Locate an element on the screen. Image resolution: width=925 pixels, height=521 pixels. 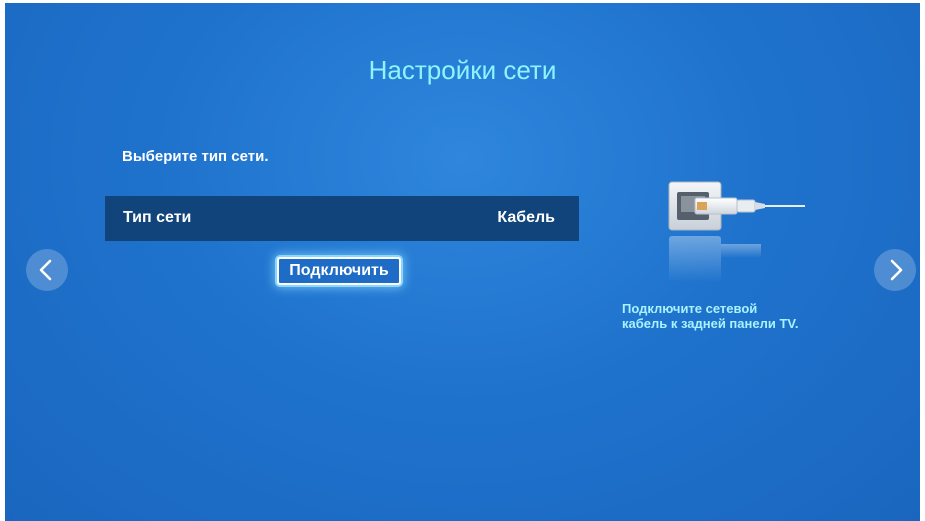
hint-line: Подключите сетевой is located at coordinates (690, 308).